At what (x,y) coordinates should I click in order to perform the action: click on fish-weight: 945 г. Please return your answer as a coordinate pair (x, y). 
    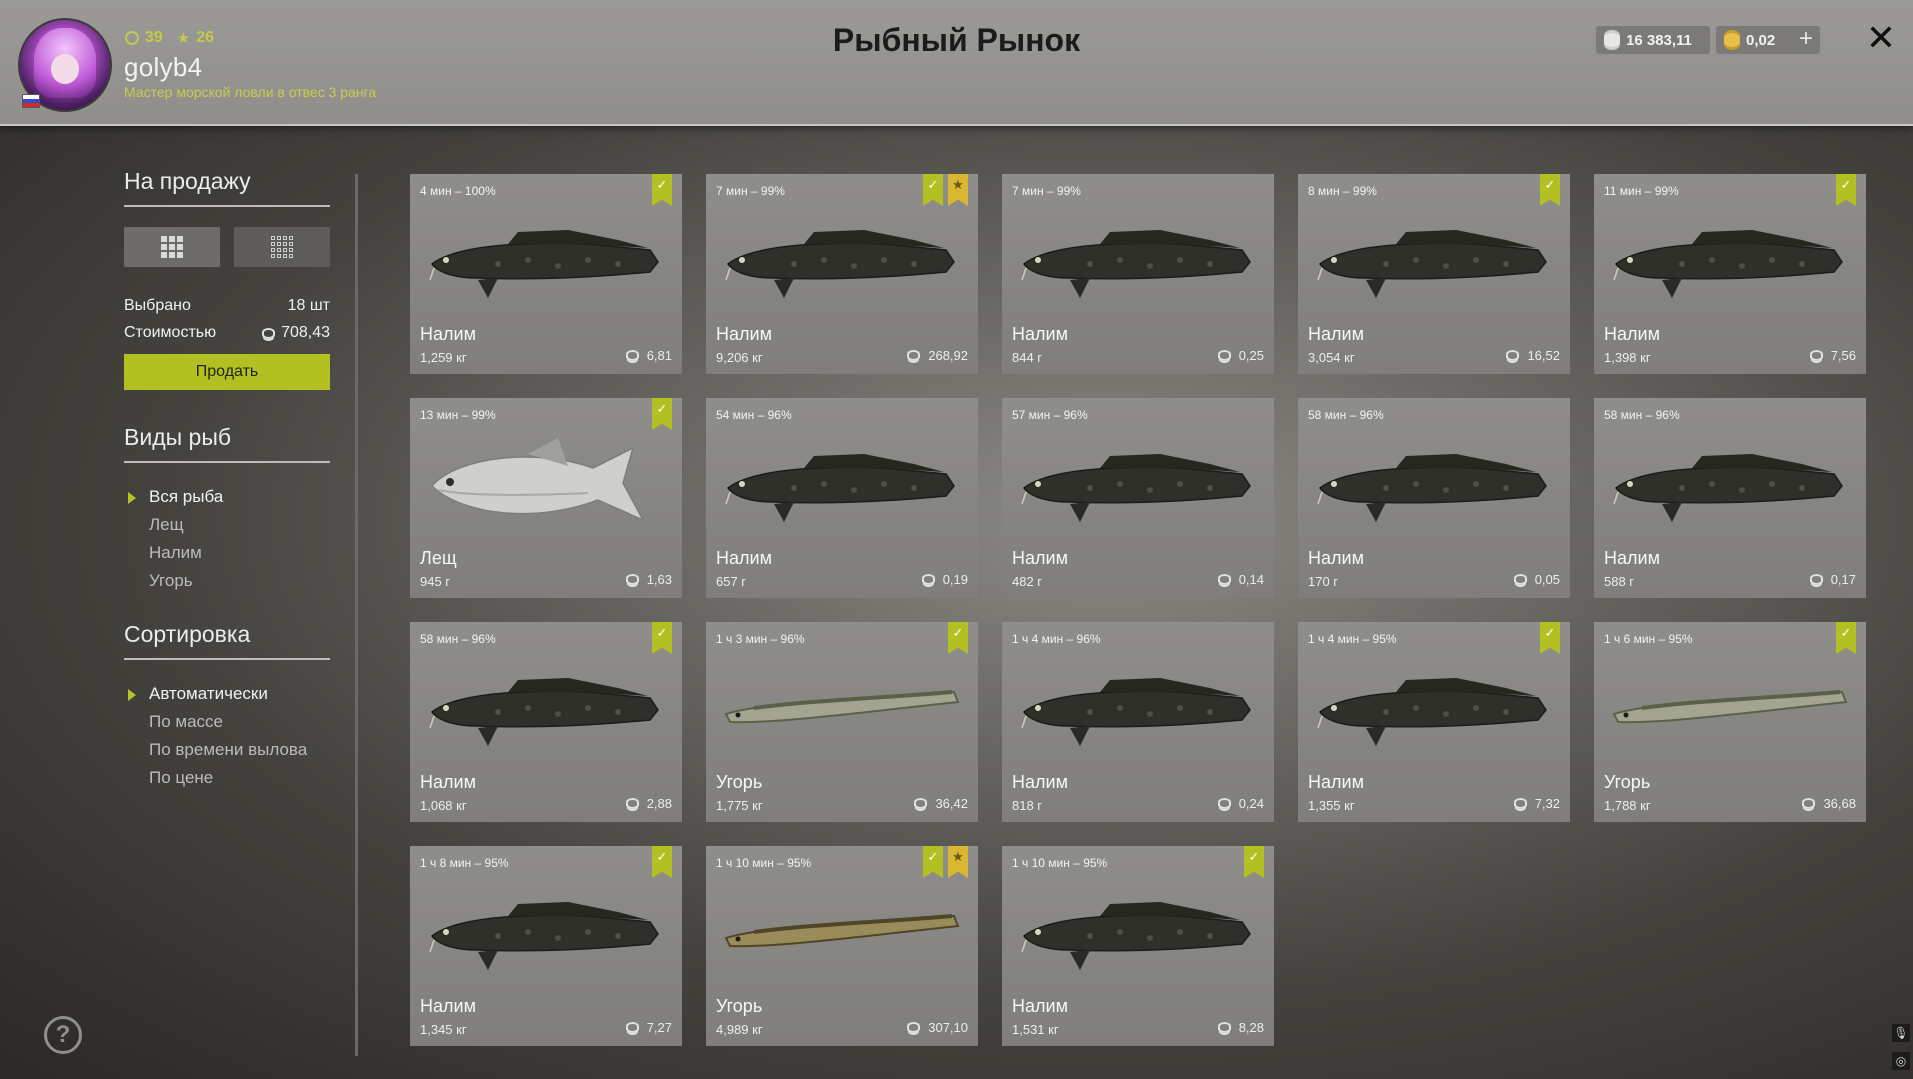
    Looking at the image, I should click on (435, 581).